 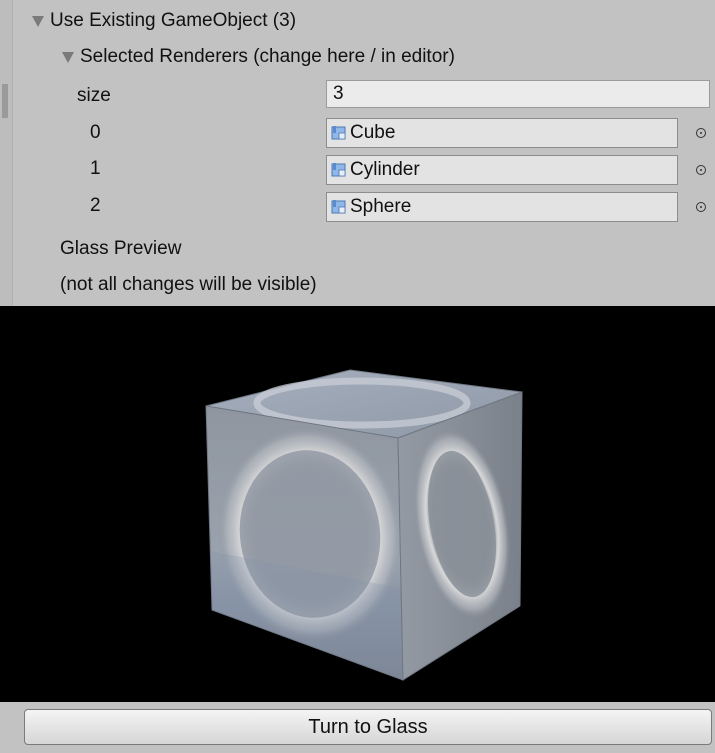 What do you see at coordinates (502, 133) in the screenshot?
I see `renderer-object-field-0: Cube` at bounding box center [502, 133].